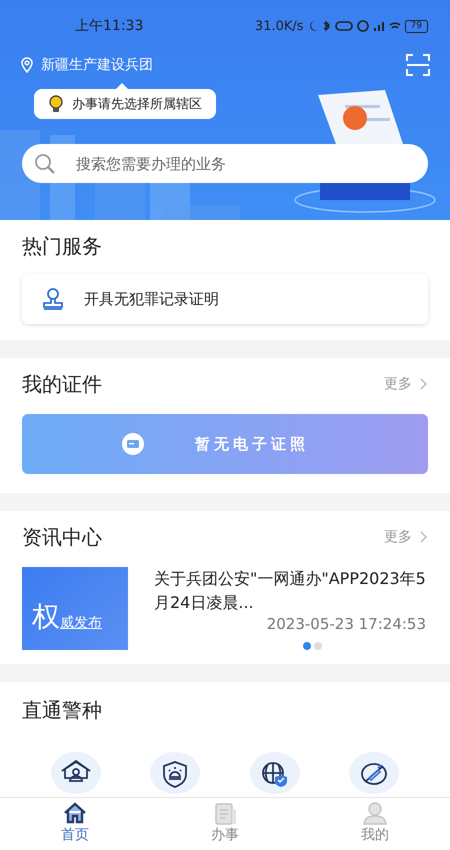  Describe the element at coordinates (362, 26) in the screenshot. I see `alarm-icon` at that location.